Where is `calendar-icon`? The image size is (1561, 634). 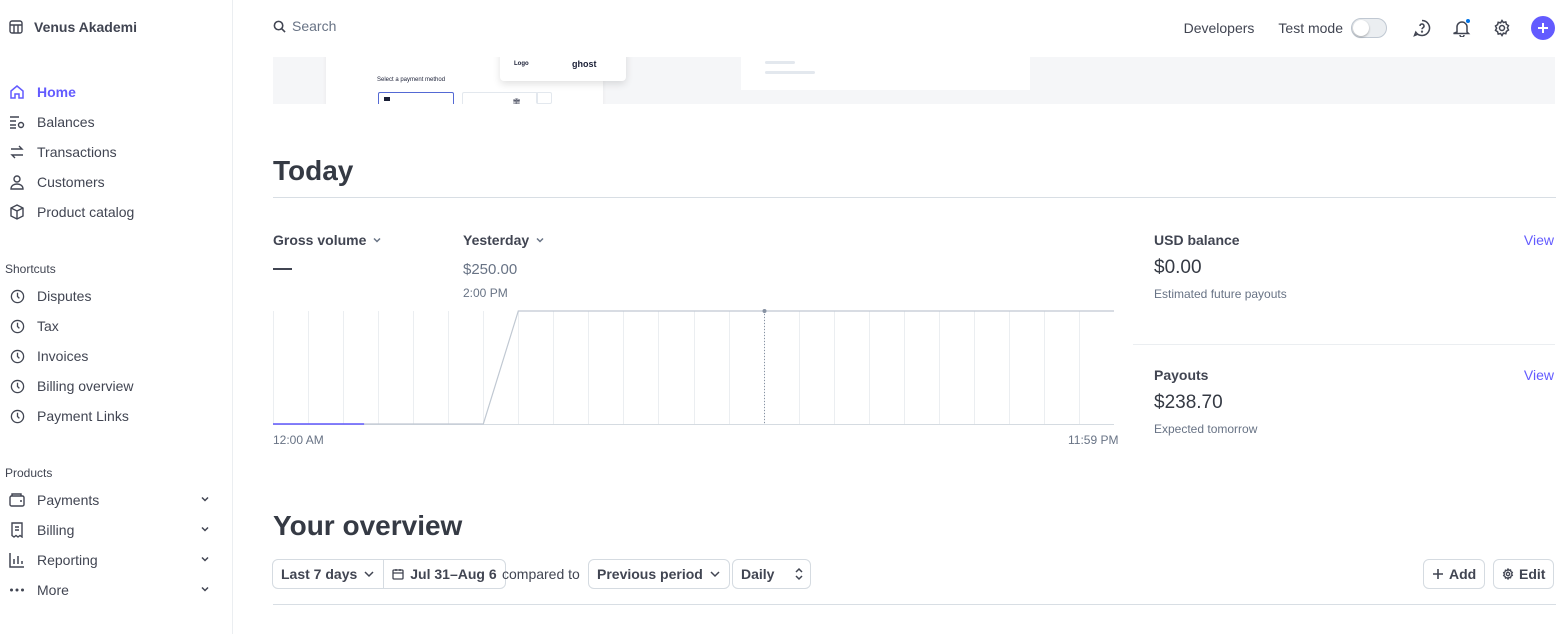 calendar-icon is located at coordinates (398, 574).